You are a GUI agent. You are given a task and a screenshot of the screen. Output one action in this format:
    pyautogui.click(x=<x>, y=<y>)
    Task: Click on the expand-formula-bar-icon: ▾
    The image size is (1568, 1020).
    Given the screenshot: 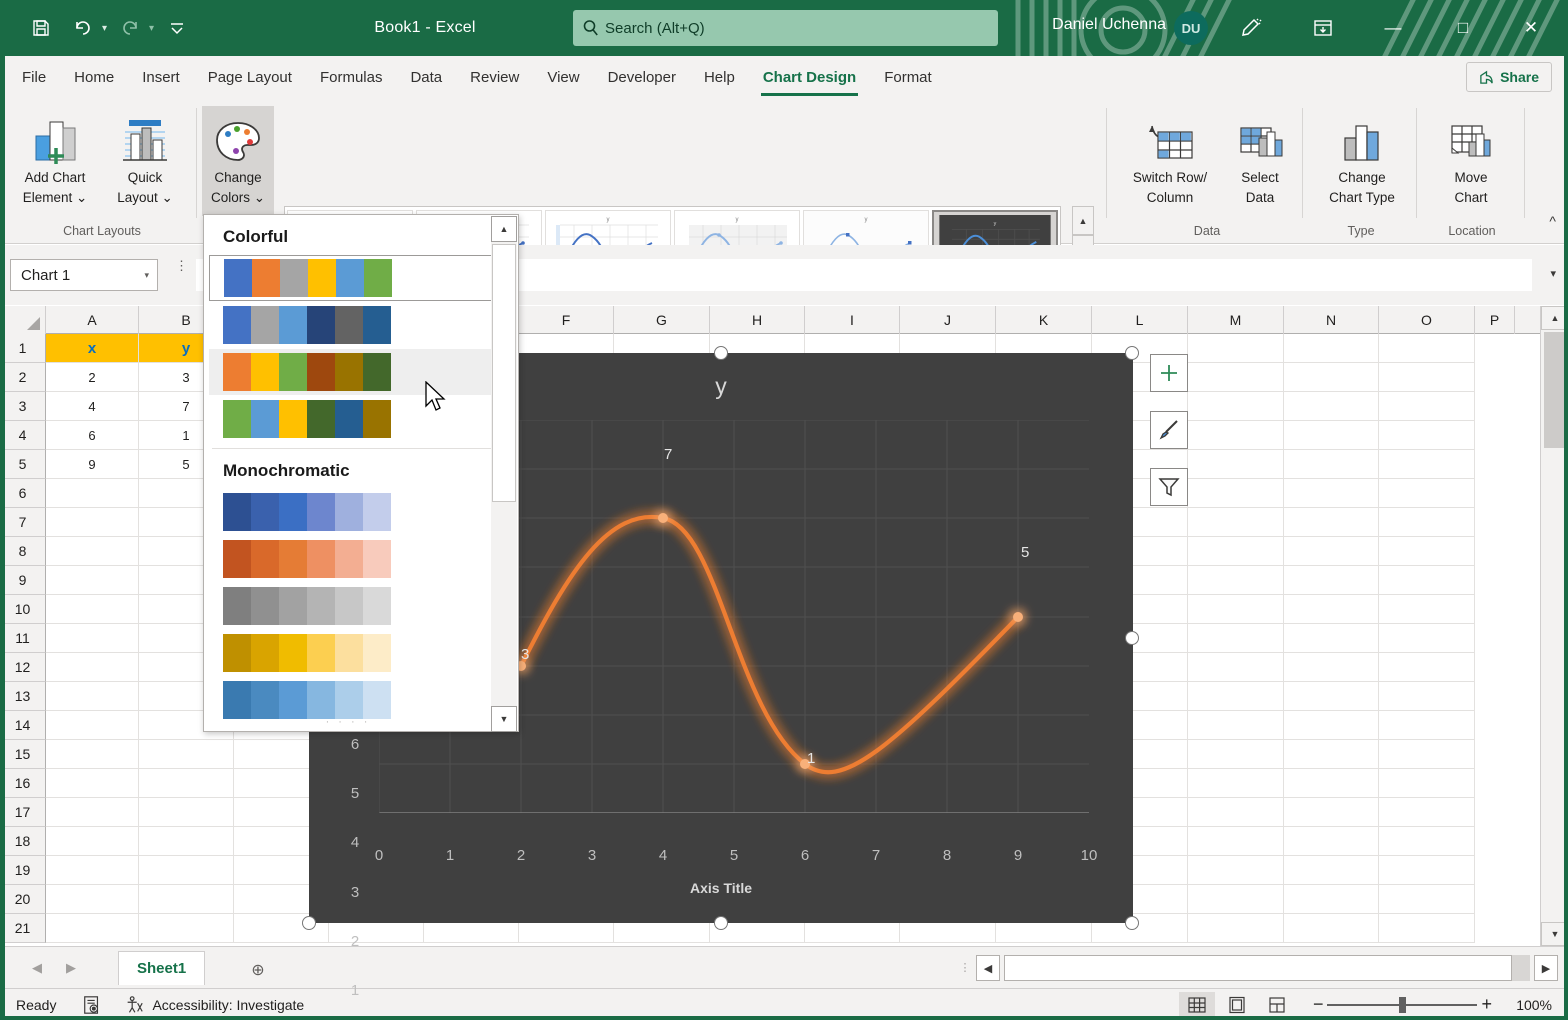 What is the action you would take?
    pyautogui.click(x=1553, y=273)
    